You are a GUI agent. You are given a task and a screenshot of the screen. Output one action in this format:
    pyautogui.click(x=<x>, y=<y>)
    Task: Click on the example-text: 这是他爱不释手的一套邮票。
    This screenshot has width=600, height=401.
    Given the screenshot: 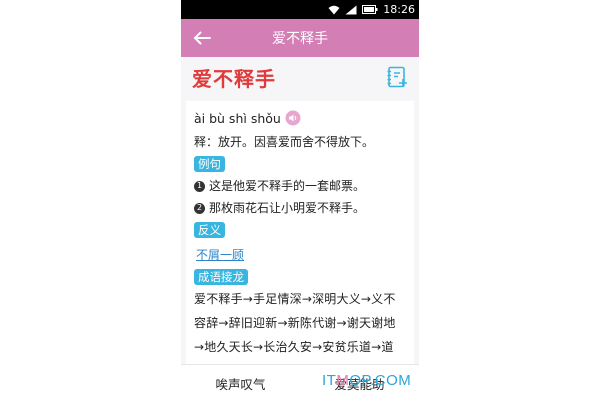 What is the action you would take?
    pyautogui.click(x=287, y=186)
    